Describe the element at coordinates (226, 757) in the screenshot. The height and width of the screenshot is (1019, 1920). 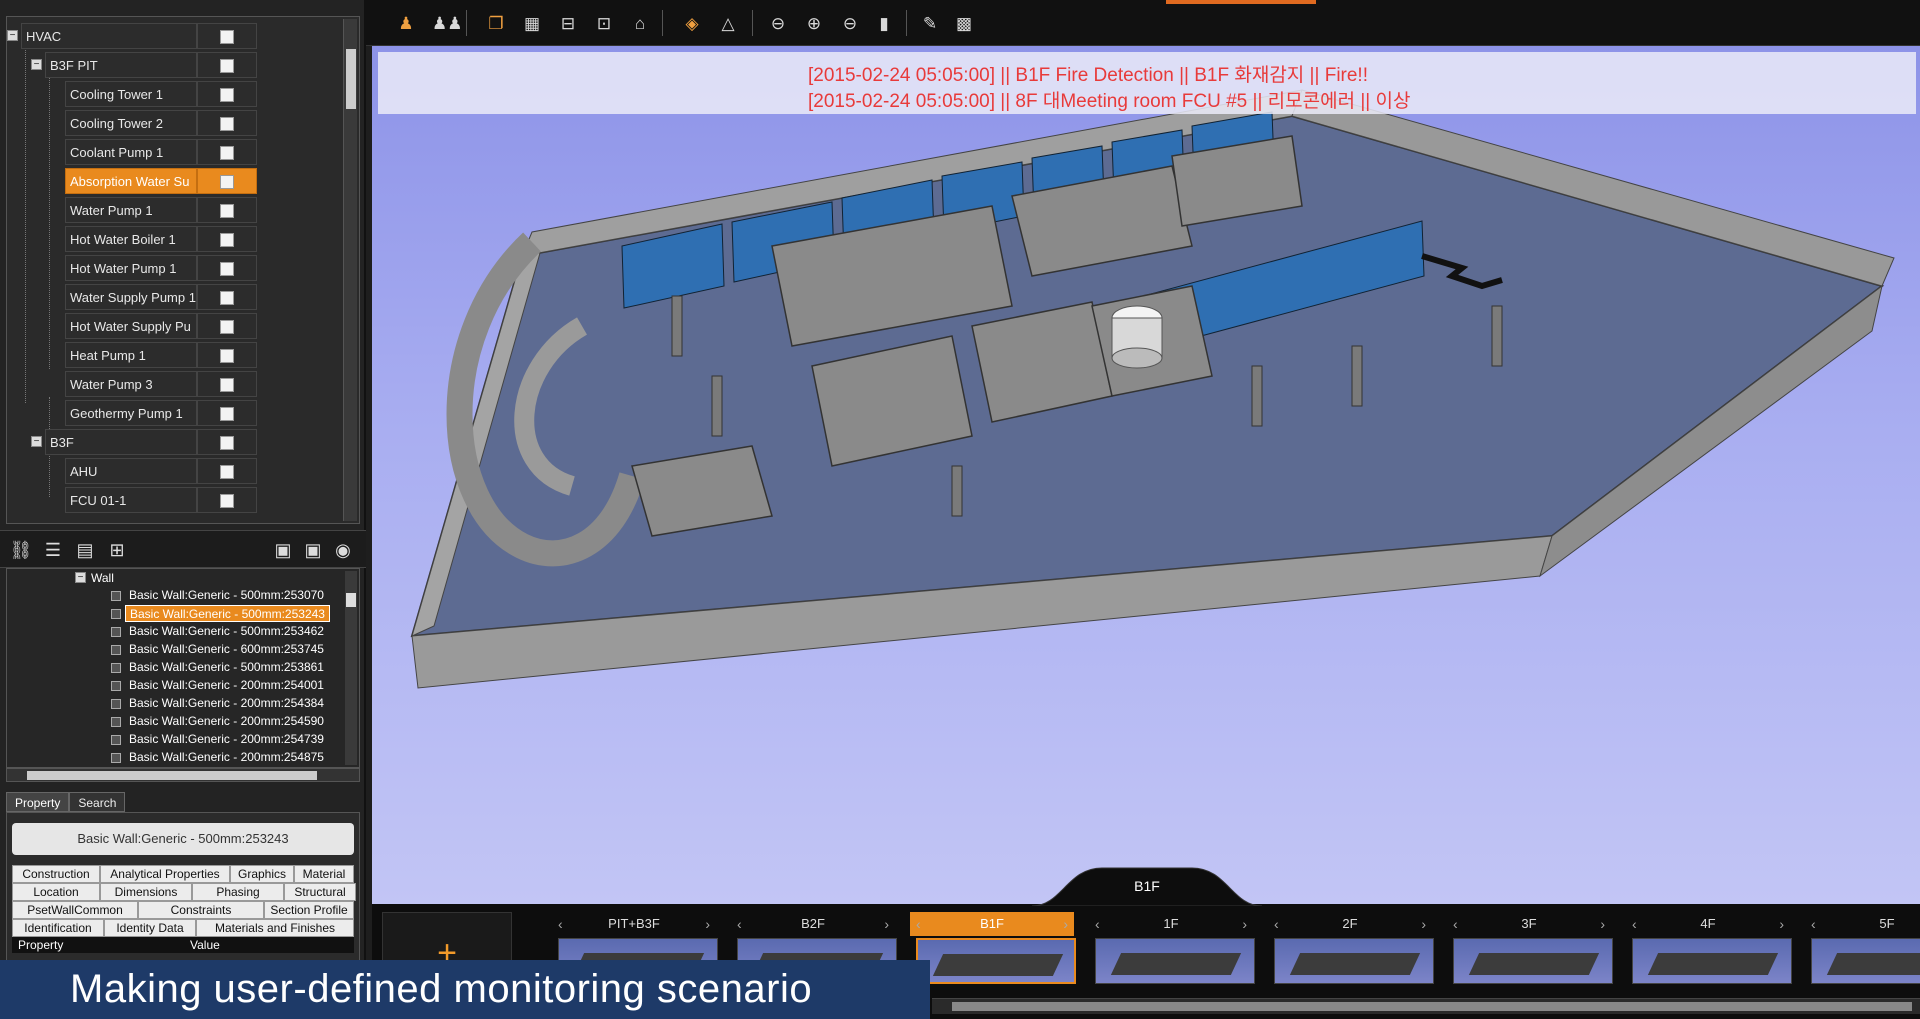
I see `object-list-item: Basic Wall:Generic - 200mm:254875` at that location.